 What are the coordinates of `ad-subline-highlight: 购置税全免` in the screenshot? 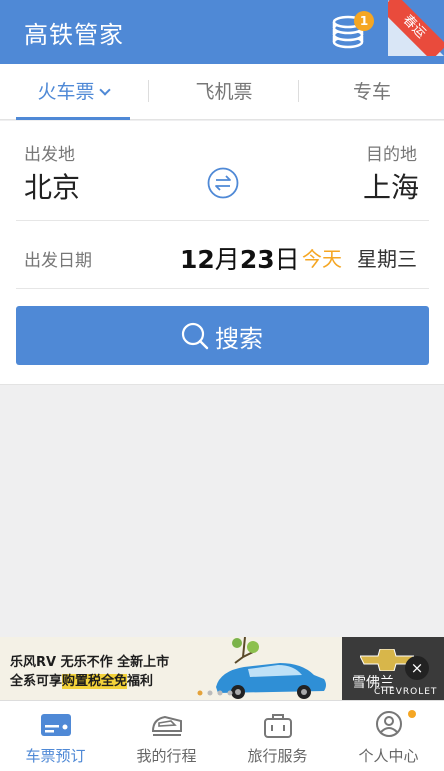 It's located at (95, 681).